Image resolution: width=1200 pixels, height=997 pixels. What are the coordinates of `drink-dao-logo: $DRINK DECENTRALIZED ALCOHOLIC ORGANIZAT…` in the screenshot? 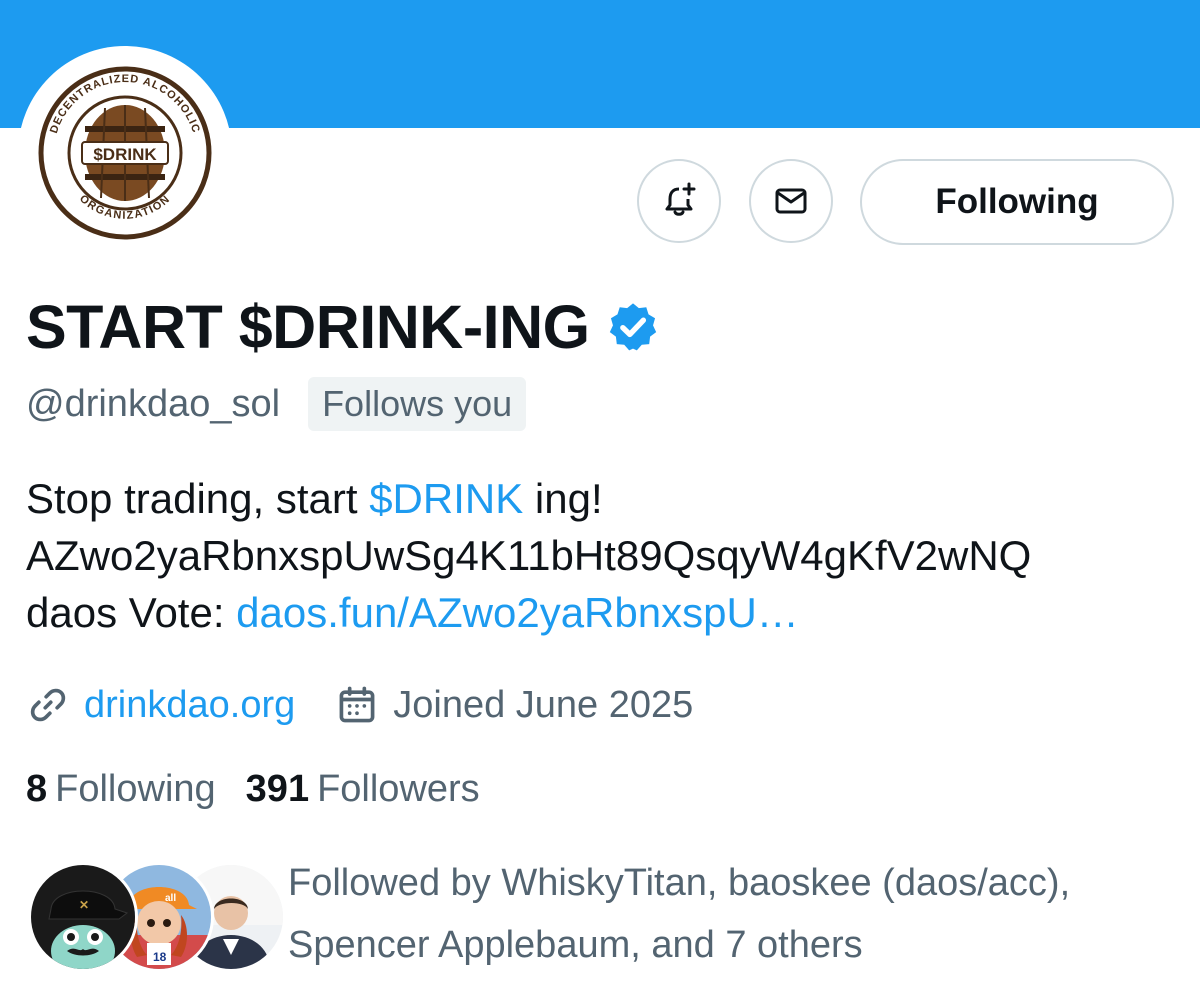 It's located at (125, 153).